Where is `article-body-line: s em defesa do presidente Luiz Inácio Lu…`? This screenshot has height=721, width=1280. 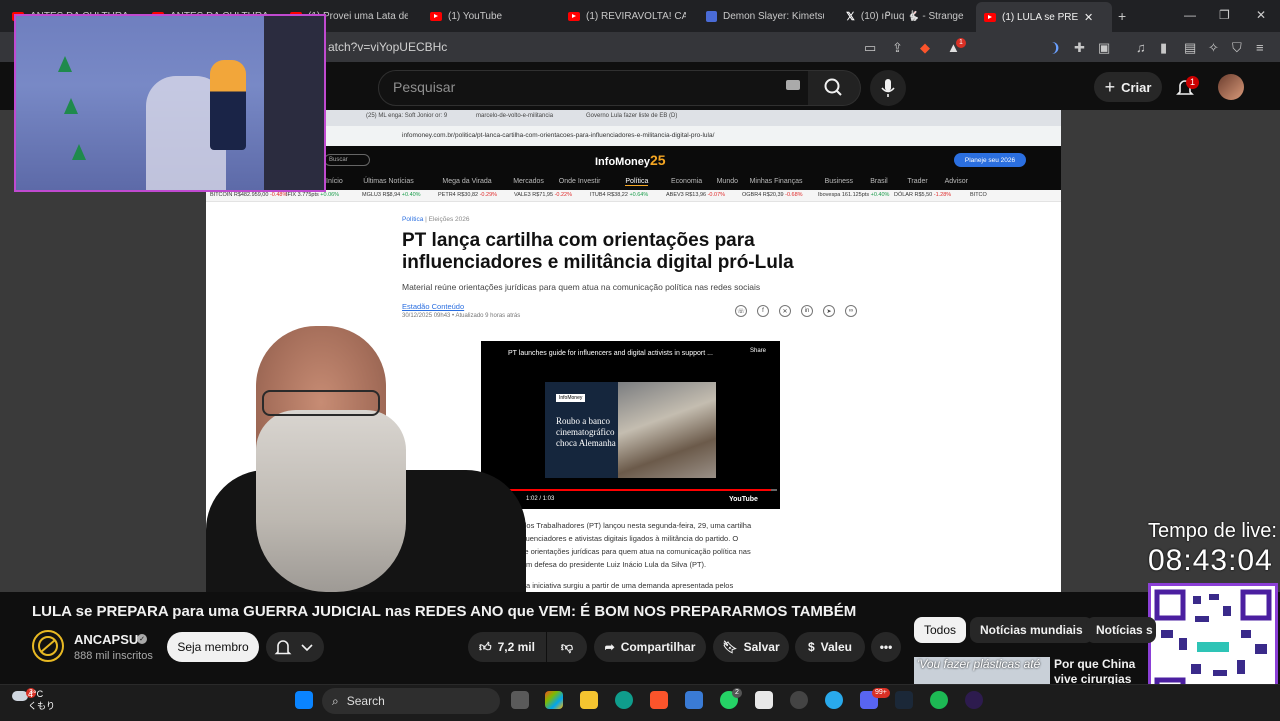 article-body-line: s em defesa do presidente Luiz Inácio Lu… is located at coordinates (611, 564).